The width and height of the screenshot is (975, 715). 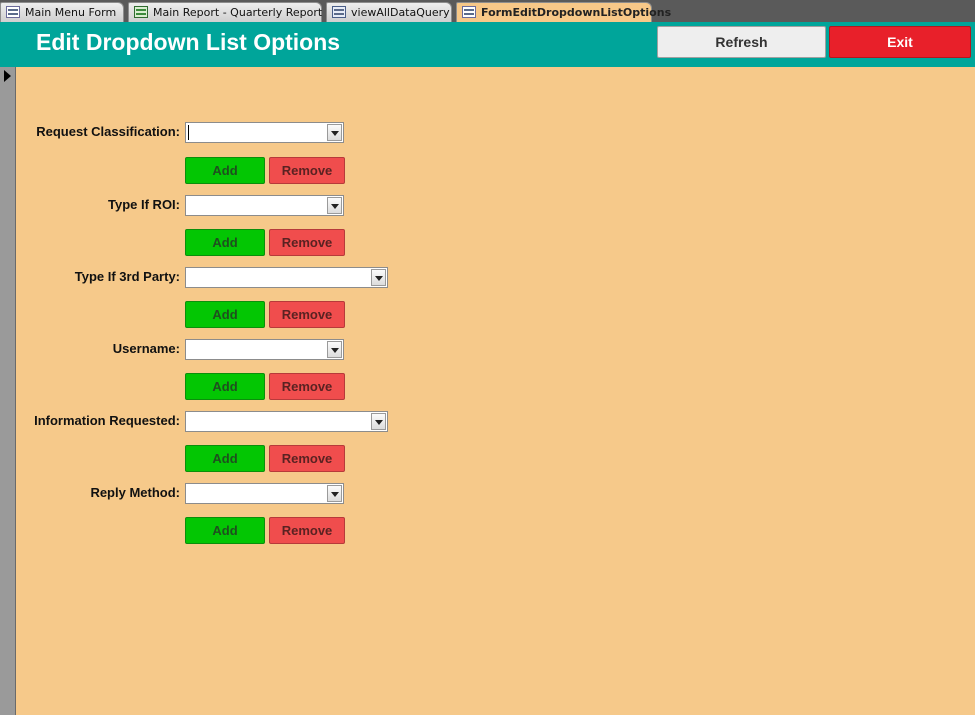 What do you see at coordinates (108, 131) in the screenshot?
I see `request-classification-label: Request Classification:` at bounding box center [108, 131].